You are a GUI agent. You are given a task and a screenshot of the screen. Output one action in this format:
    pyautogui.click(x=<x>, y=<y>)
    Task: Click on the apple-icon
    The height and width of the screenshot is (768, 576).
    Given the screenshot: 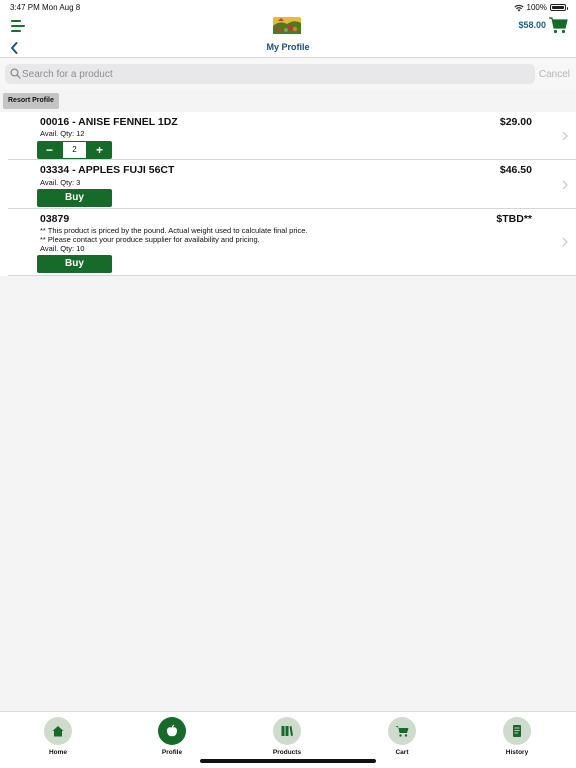 What is the action you would take?
    pyautogui.click(x=172, y=730)
    